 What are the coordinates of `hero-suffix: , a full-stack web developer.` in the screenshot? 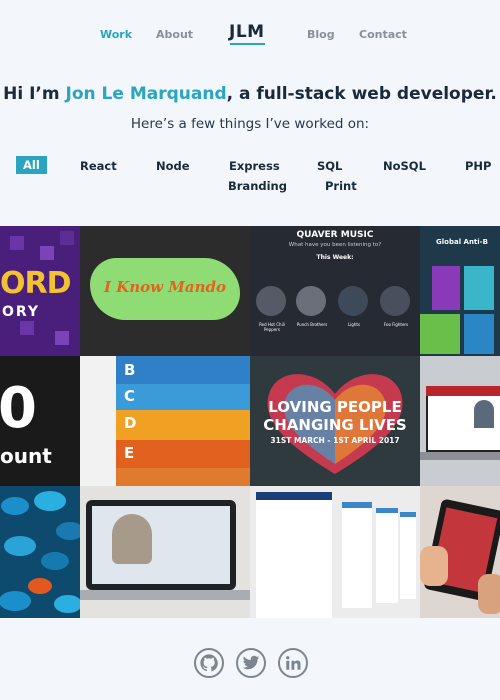 It's located at (361, 94).